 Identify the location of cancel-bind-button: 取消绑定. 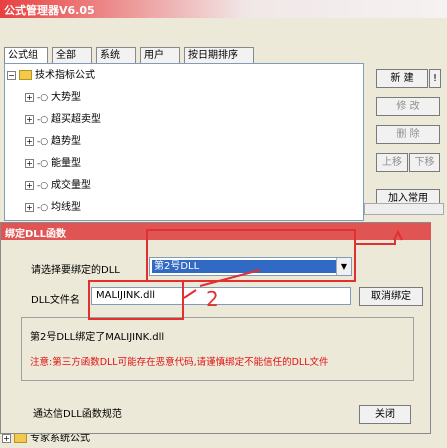
(391, 296).